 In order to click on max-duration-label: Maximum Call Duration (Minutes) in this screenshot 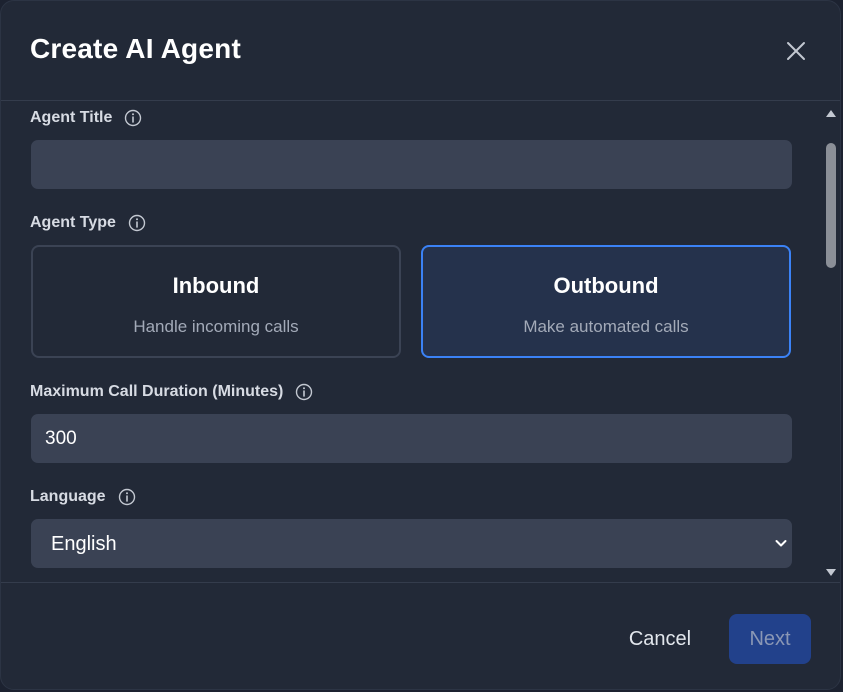, I will do `click(171, 392)`.